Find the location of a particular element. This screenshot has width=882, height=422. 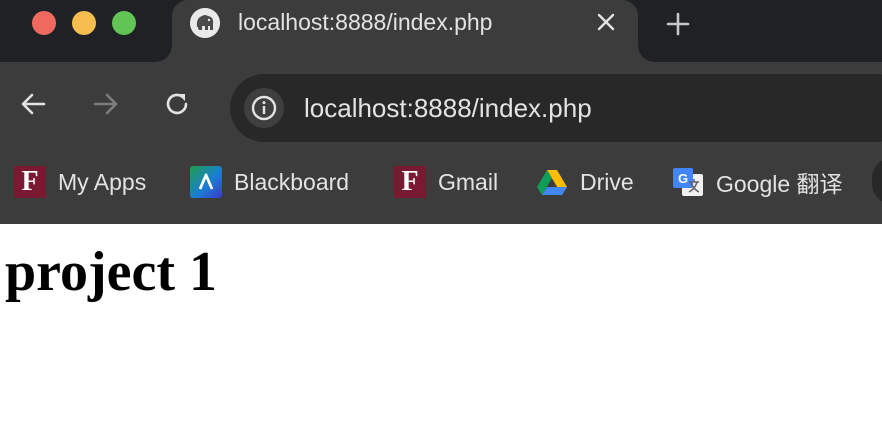

tab-active: localhost:8888/index.php is located at coordinates (405, 31).